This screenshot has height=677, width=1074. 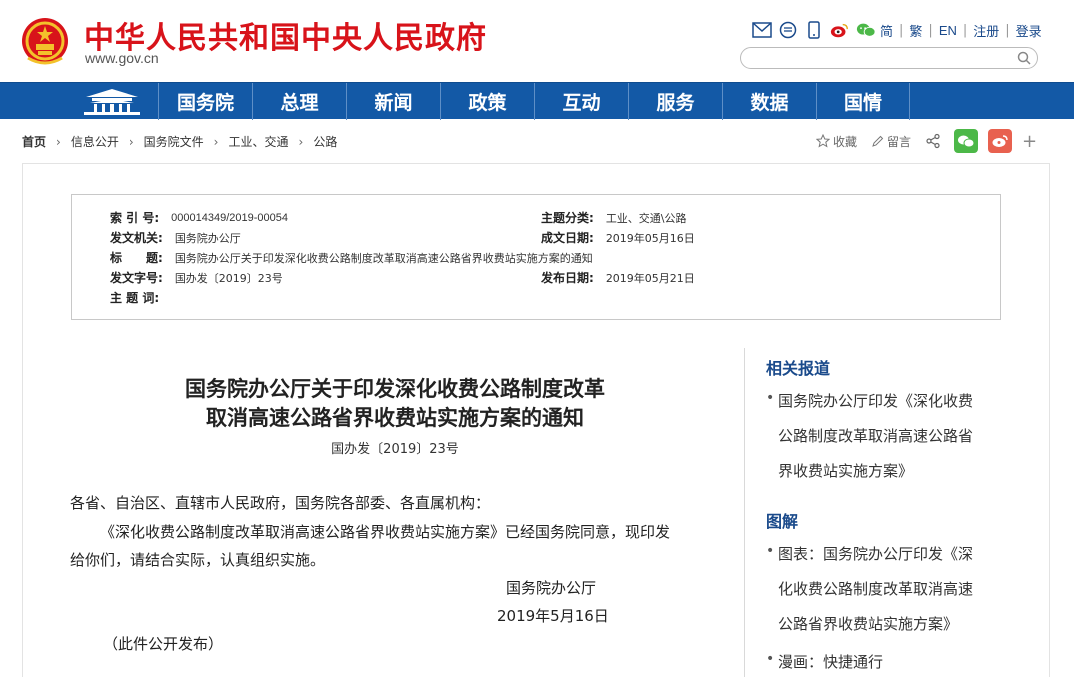 I want to click on national-emblem-icon, so click(x=45, y=41).